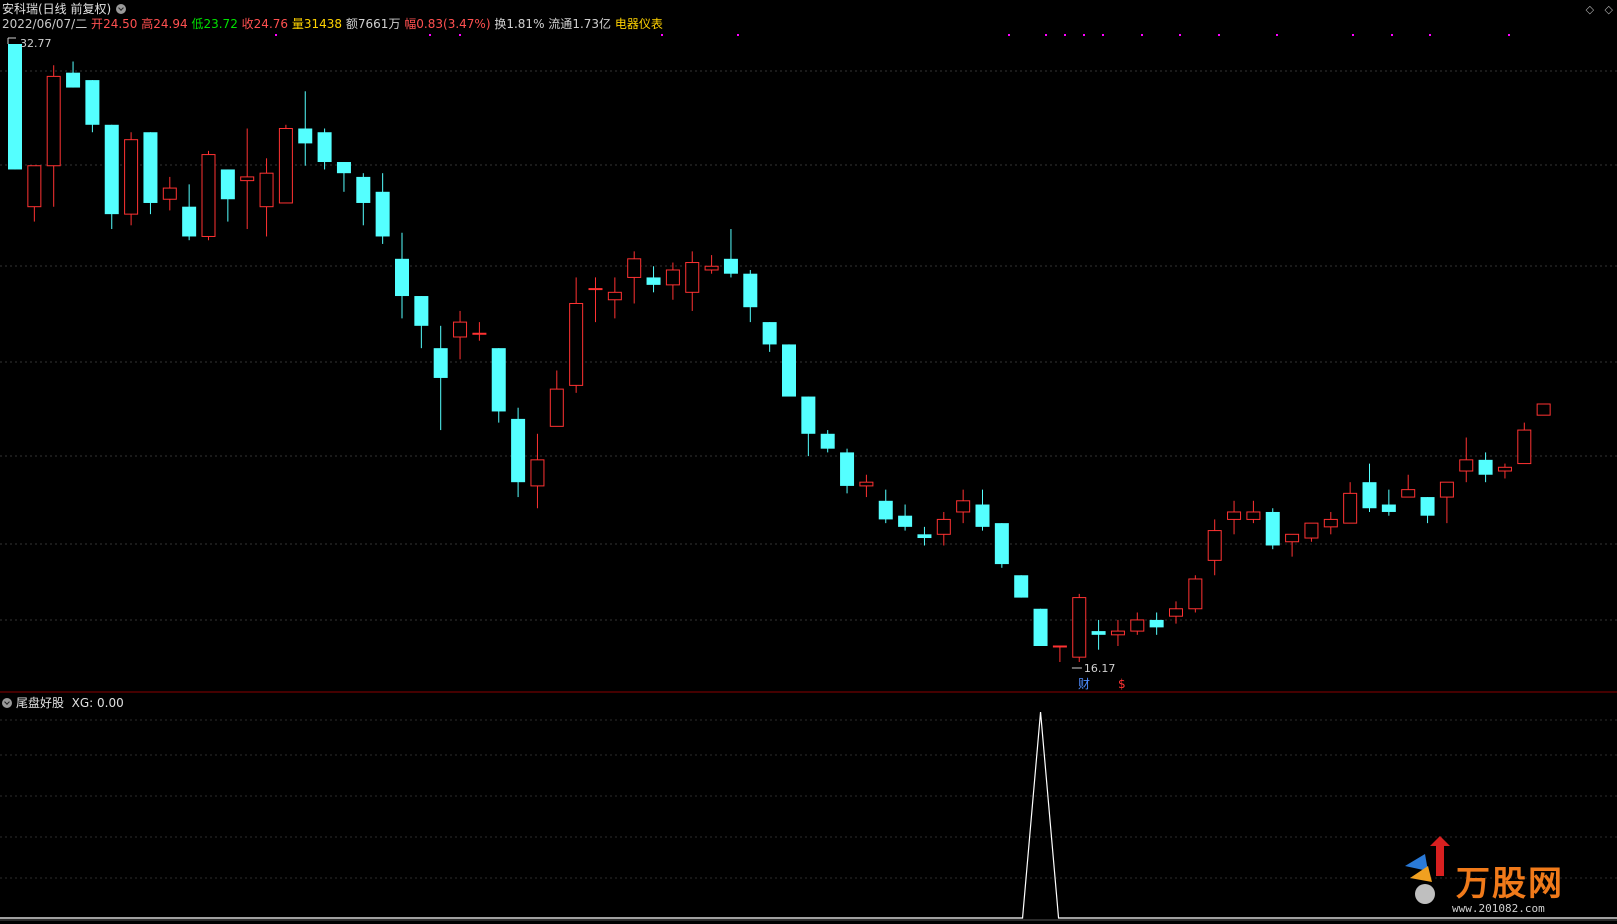 The image size is (1617, 924). What do you see at coordinates (1102, 684) in the screenshot?
I see `event-markers: 财 $` at bounding box center [1102, 684].